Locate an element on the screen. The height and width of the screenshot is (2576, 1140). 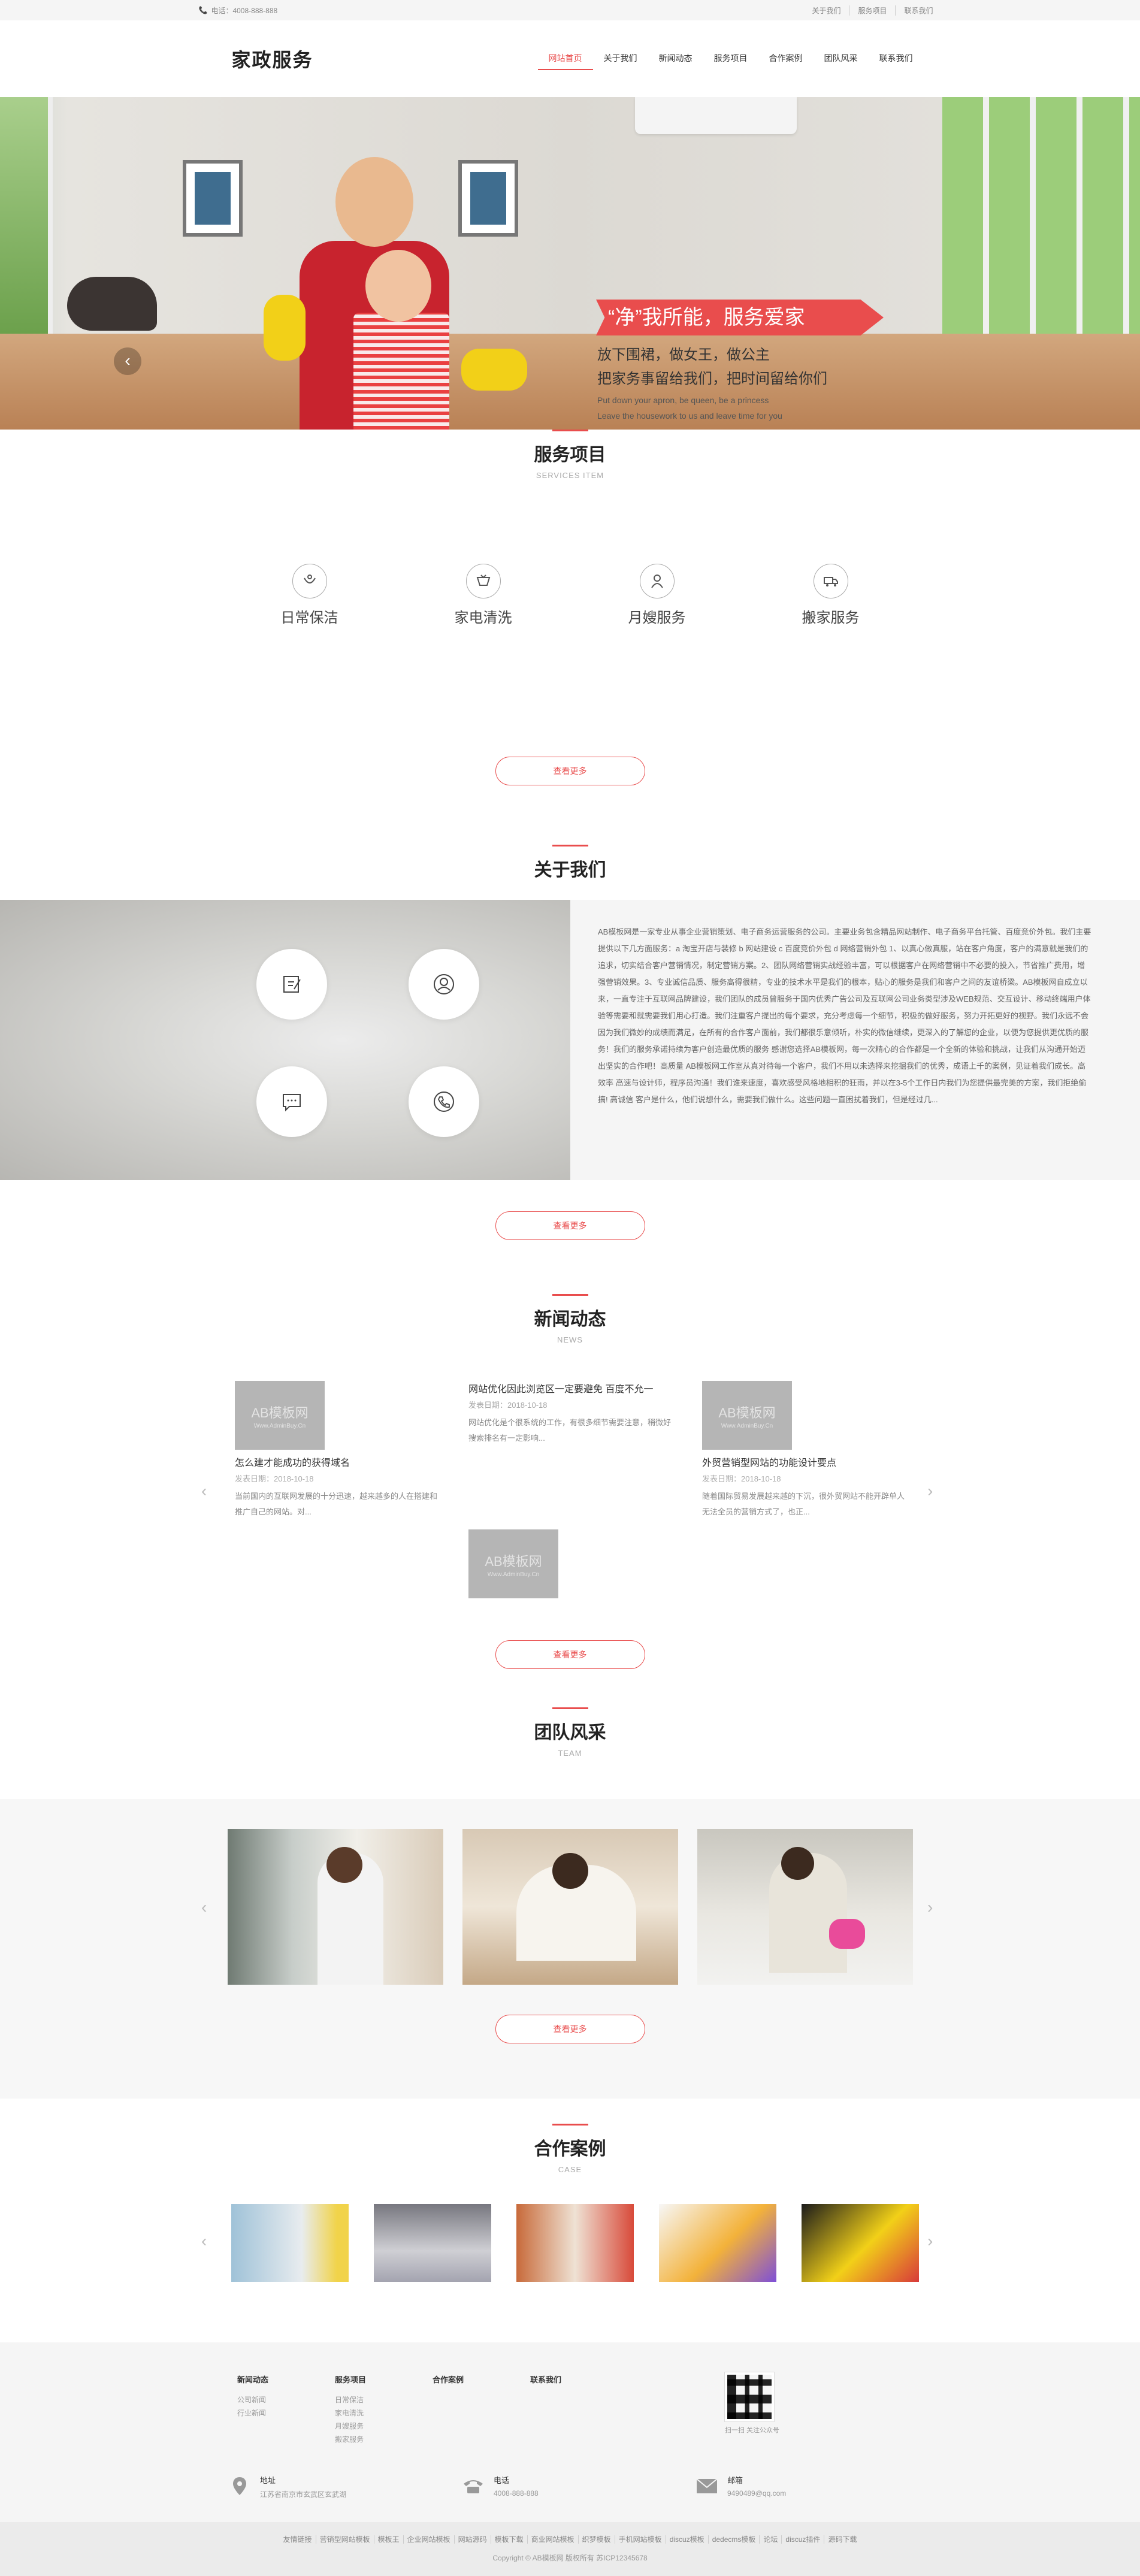
friend-links-label: 友情链接 is located at coordinates (297, 2539).